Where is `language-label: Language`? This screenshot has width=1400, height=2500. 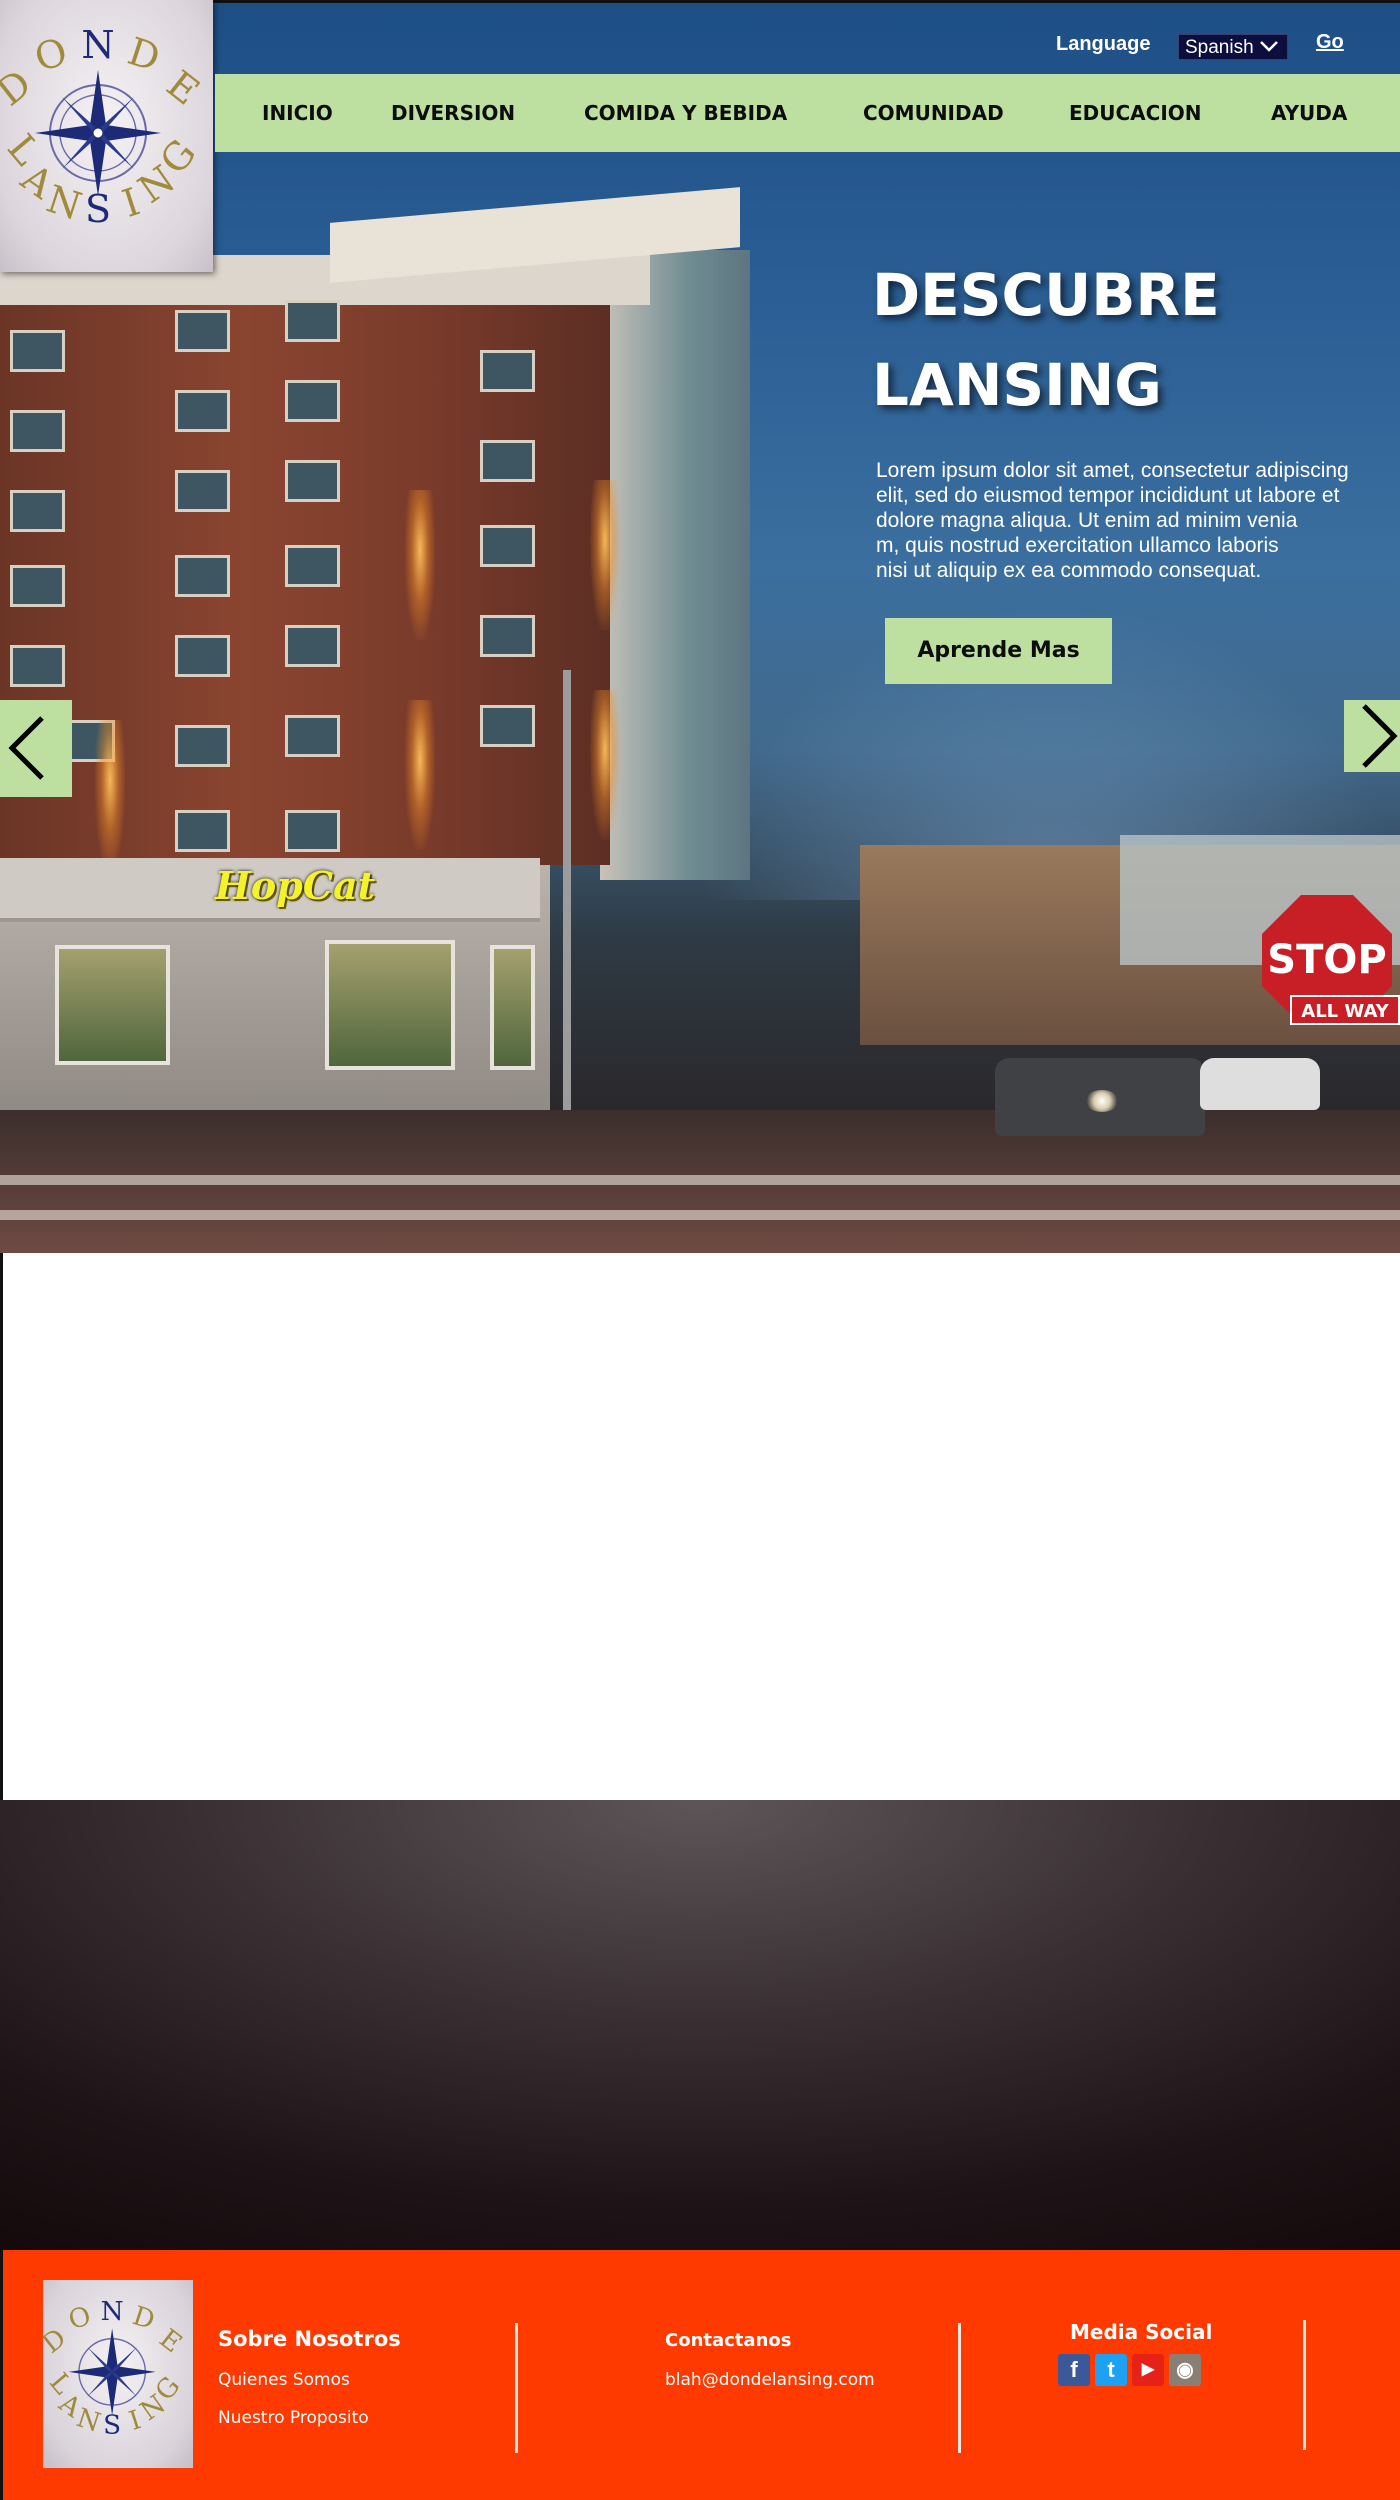
language-label: Language is located at coordinates (1103, 44).